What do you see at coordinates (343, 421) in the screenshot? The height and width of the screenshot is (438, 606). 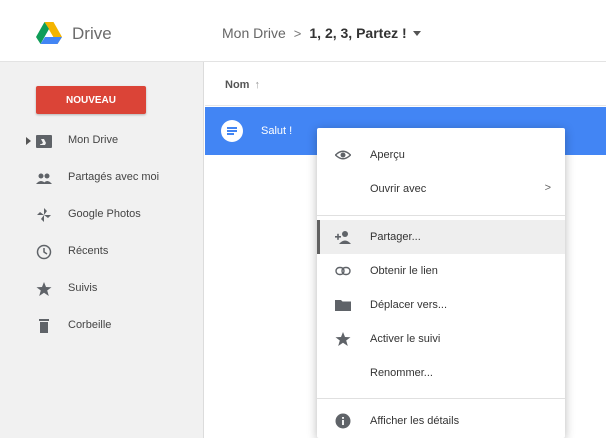 I see `info-icon` at bounding box center [343, 421].